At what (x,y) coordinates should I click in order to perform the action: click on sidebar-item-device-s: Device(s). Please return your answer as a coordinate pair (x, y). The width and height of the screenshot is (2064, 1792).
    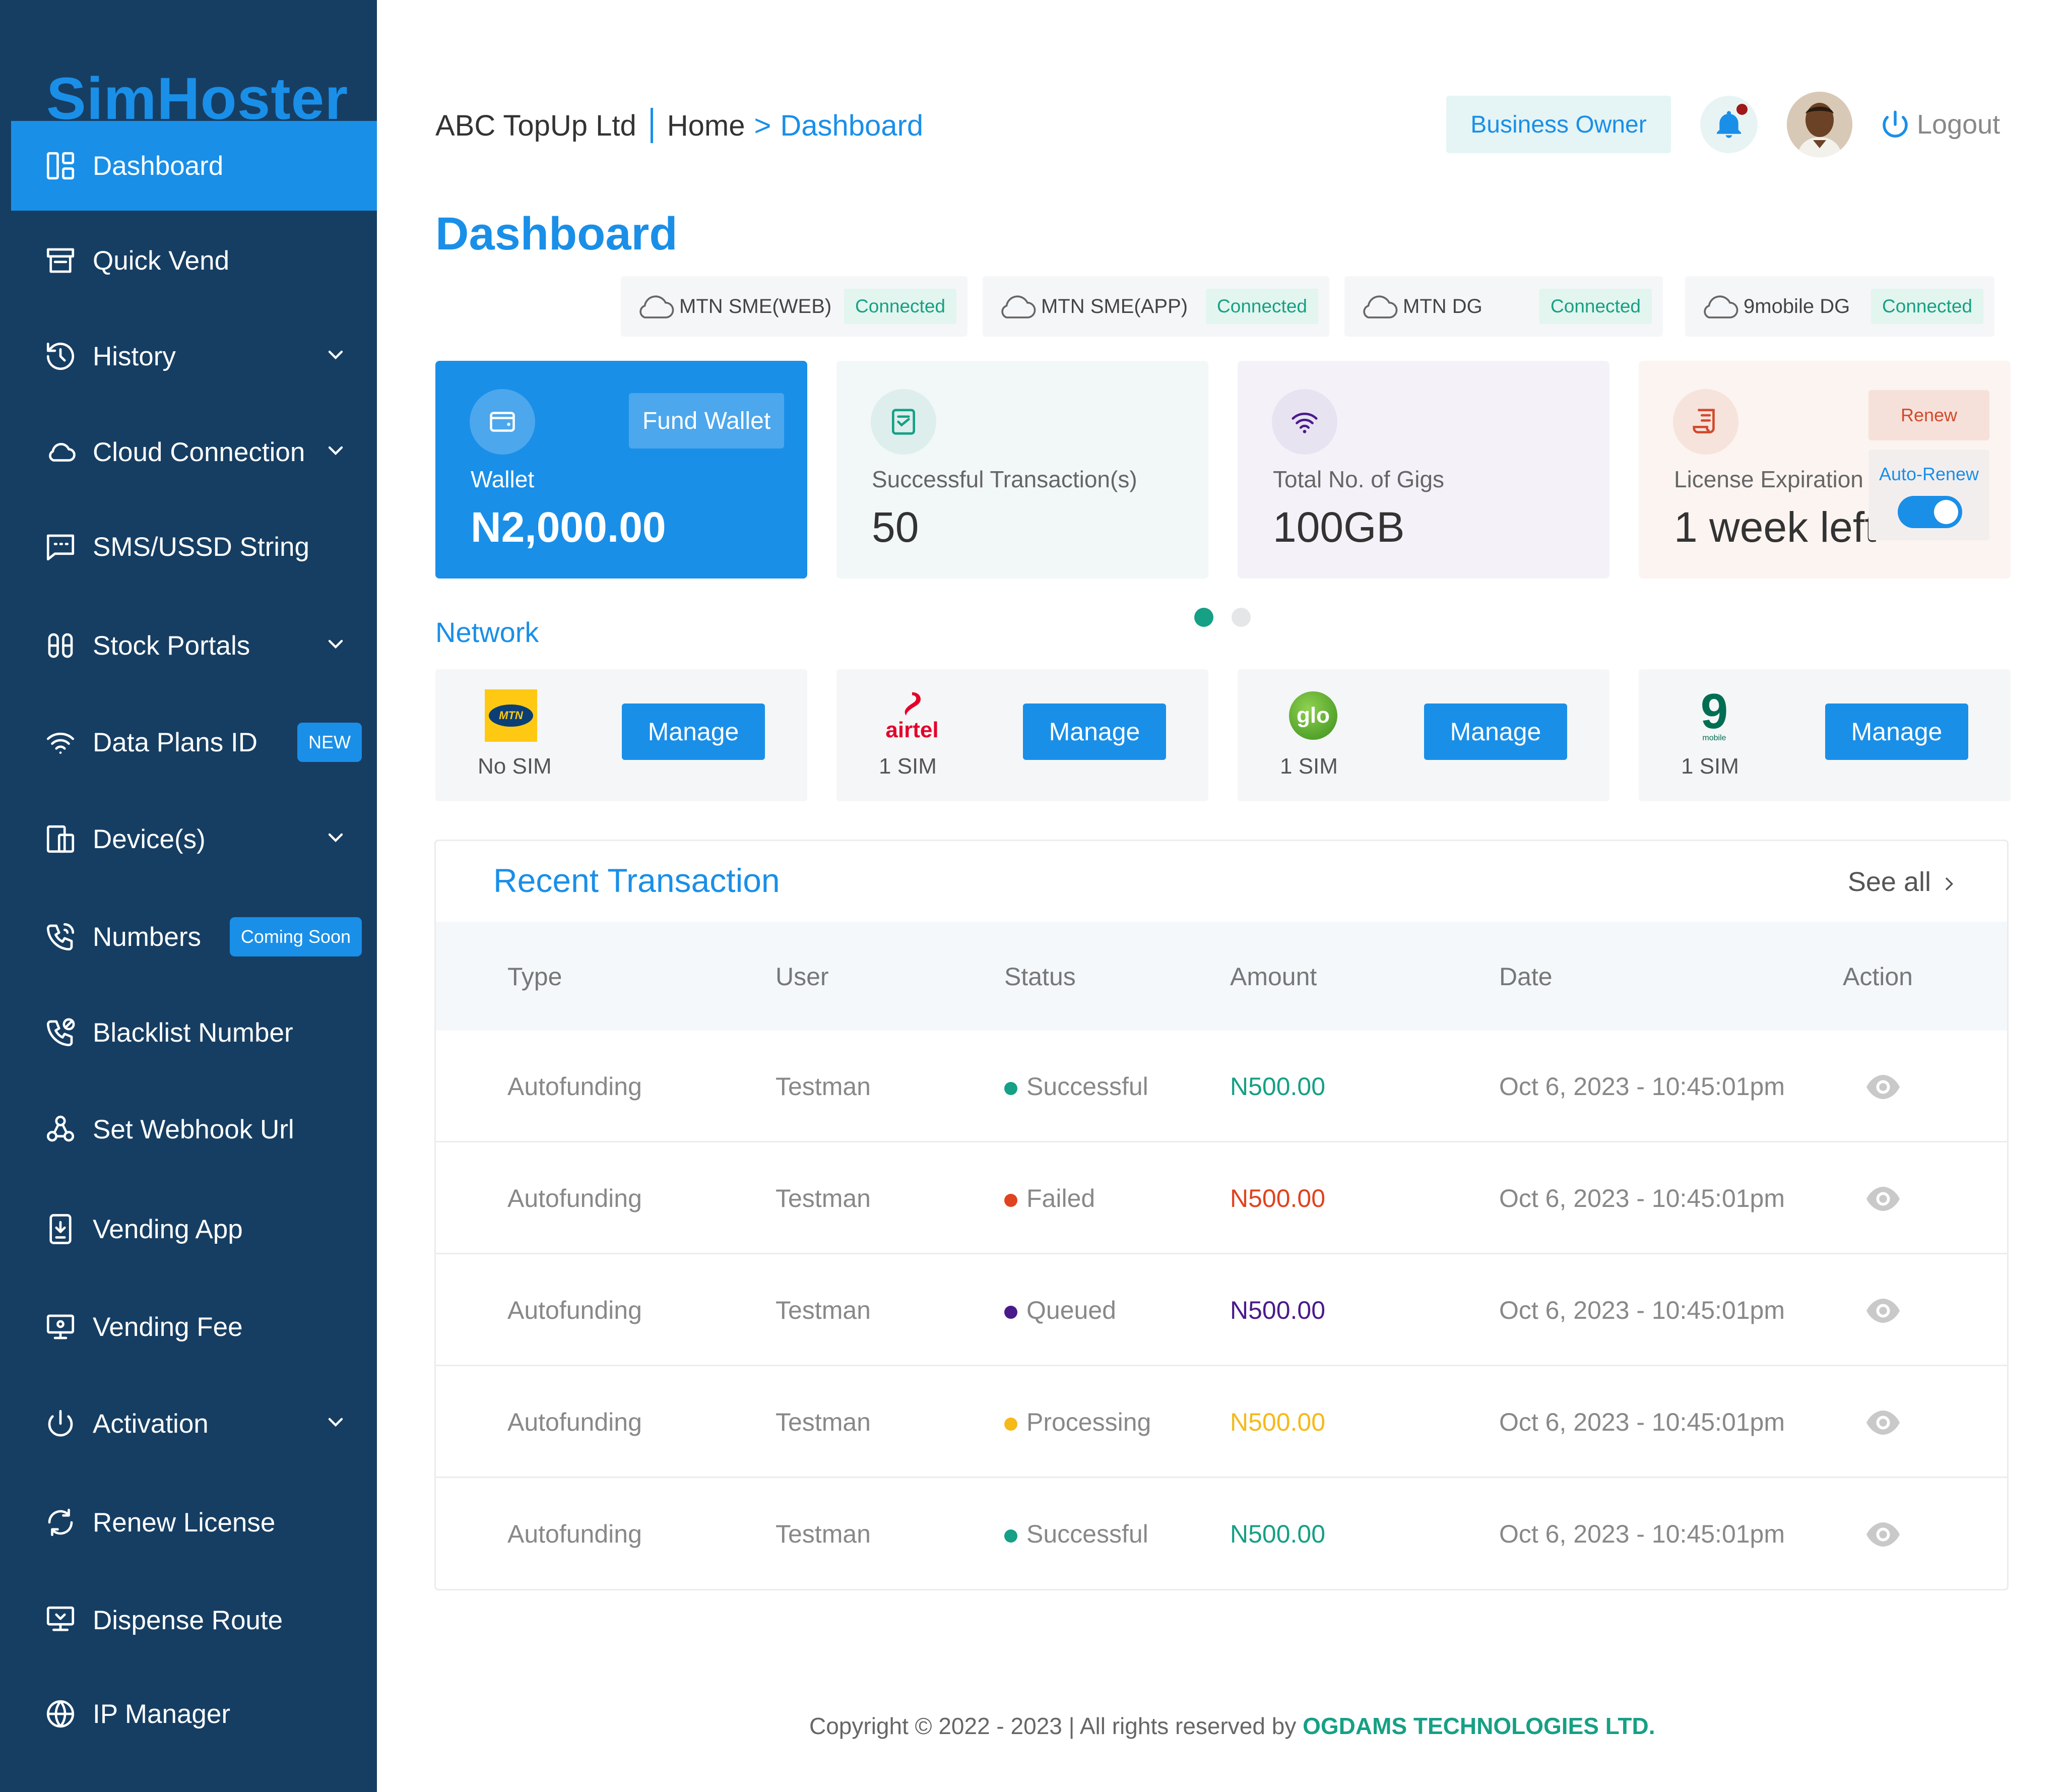
    Looking at the image, I should click on (194, 839).